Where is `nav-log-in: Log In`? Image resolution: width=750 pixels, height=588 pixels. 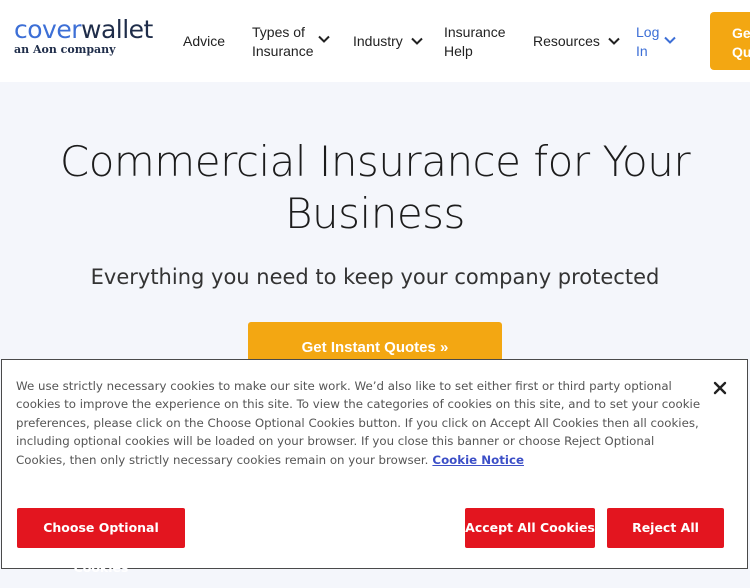 nav-log-in: Log In is located at coordinates (656, 42).